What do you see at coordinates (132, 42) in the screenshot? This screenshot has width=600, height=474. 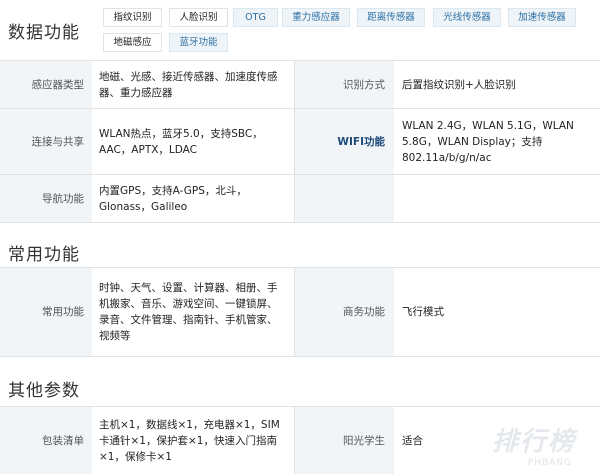 I see `tag-geomagnetic: 地磁感应` at bounding box center [132, 42].